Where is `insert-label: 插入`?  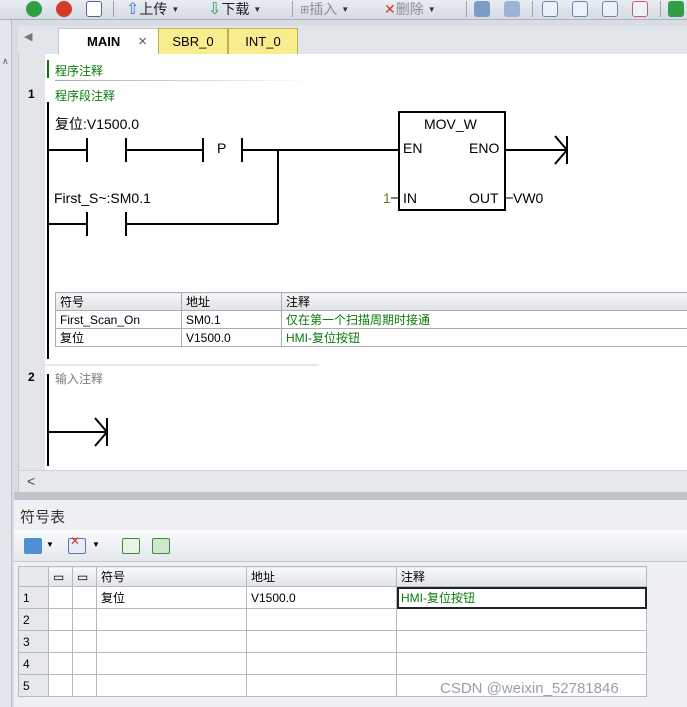
insert-label: 插入 is located at coordinates (323, 9).